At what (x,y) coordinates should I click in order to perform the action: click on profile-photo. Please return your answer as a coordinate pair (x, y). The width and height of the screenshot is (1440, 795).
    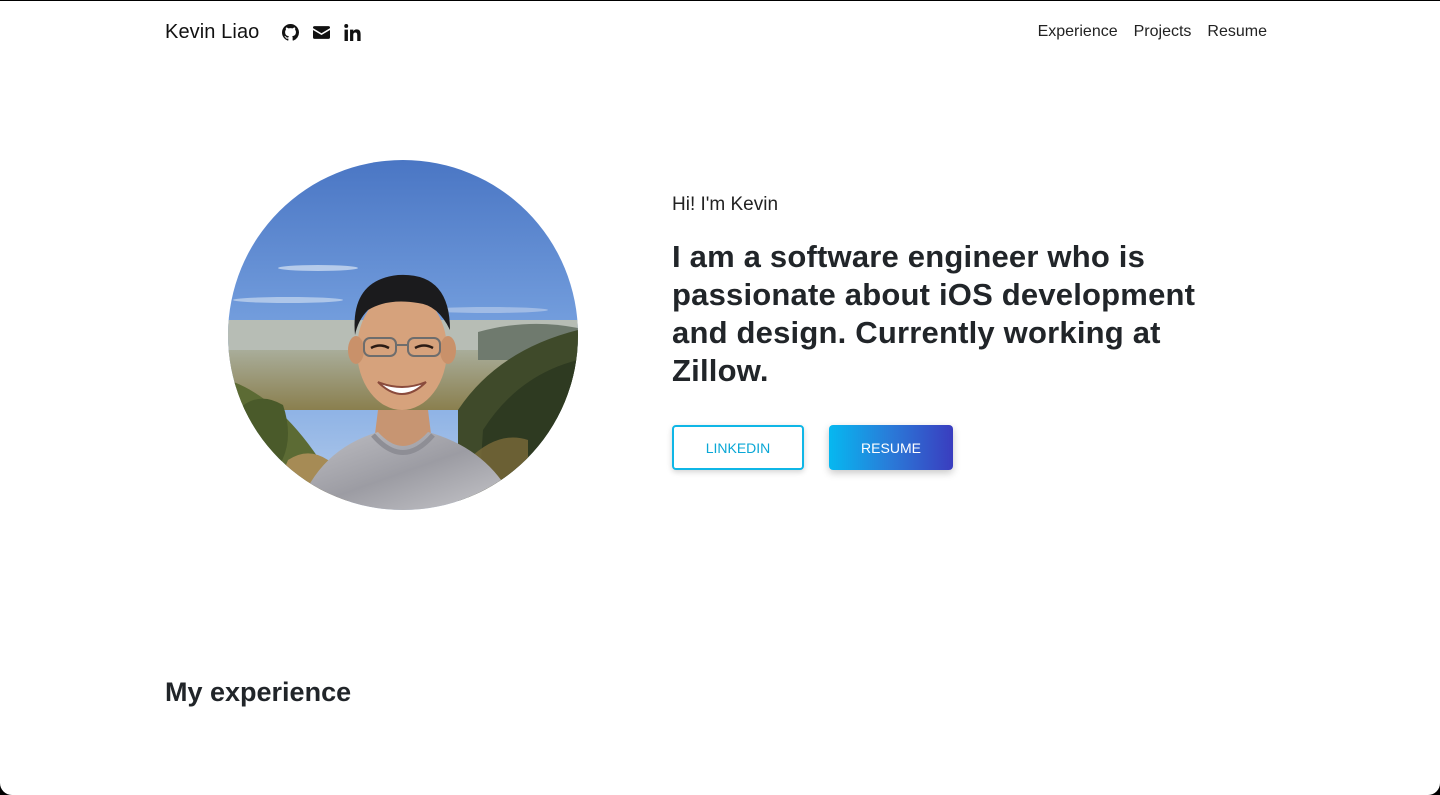
    Looking at the image, I should click on (403, 335).